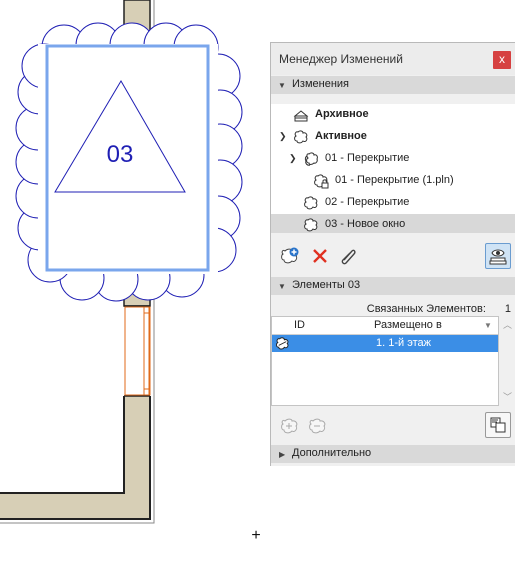 The width and height of the screenshot is (515, 565). What do you see at coordinates (403, 343) in the screenshot?
I see `row-location: 1. 1-й этаж` at bounding box center [403, 343].